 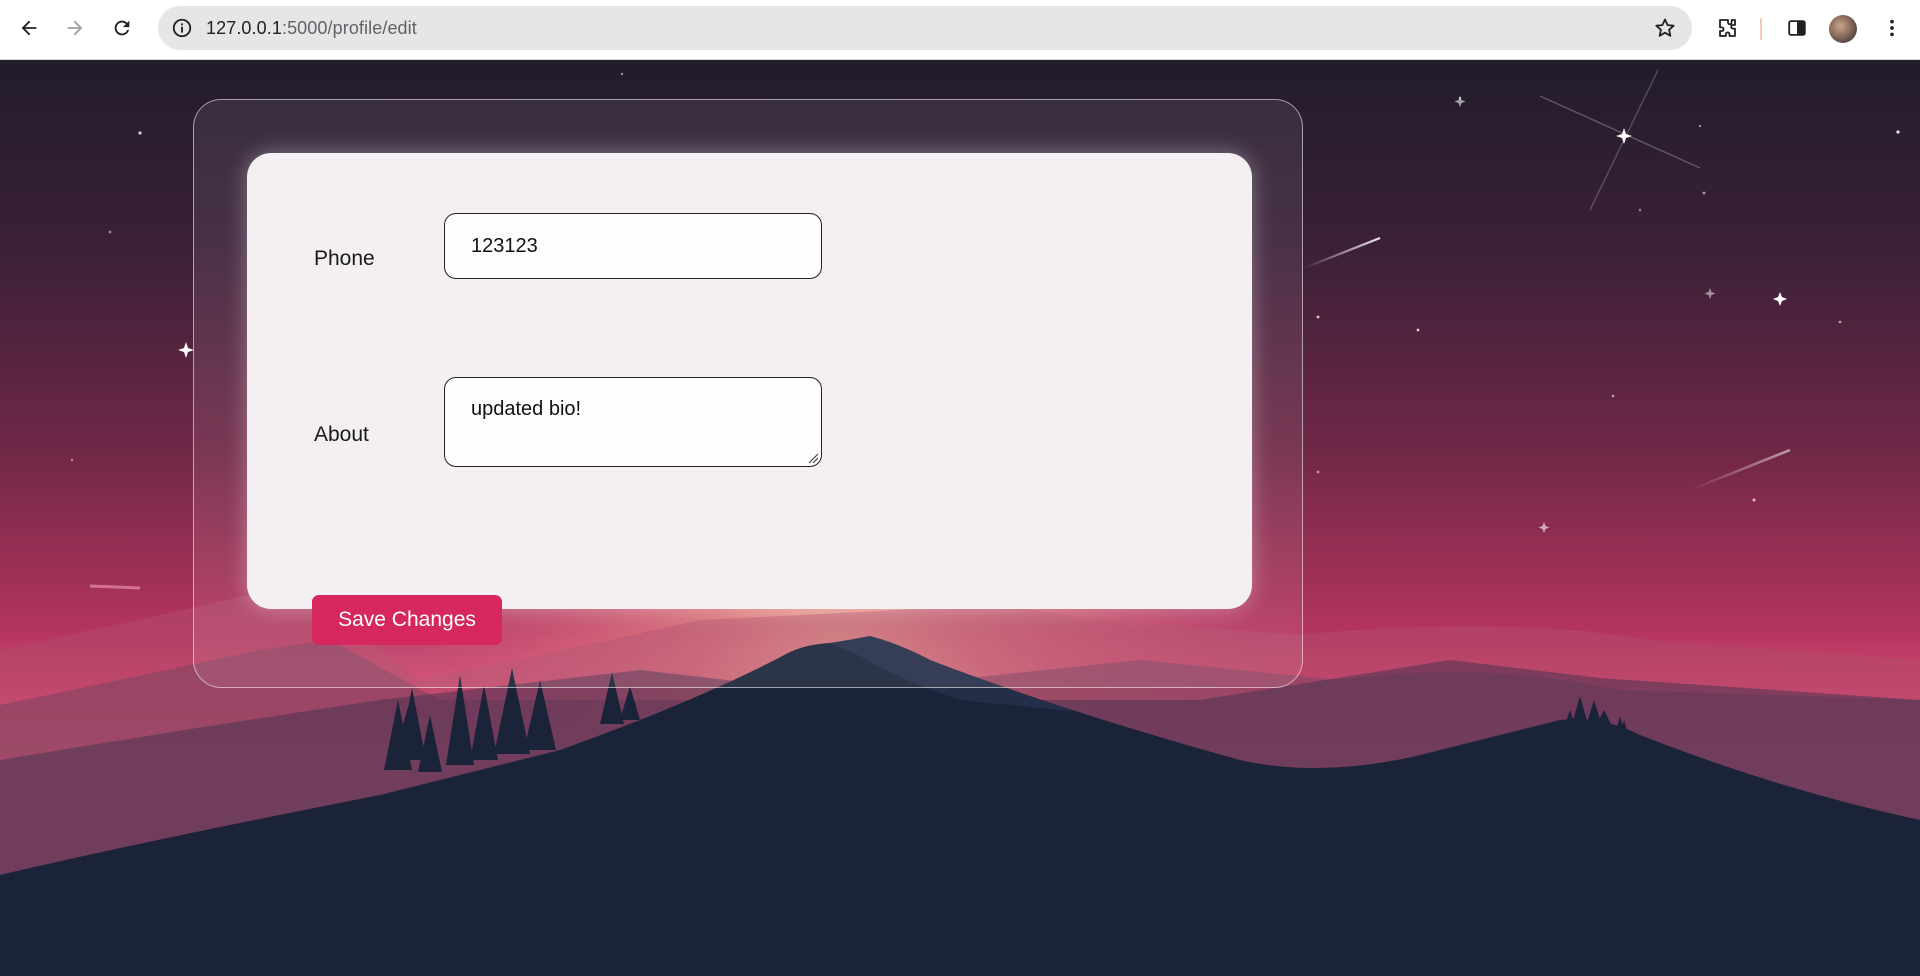 I want to click on browser-toolbar: 127.0.0.1:5000/profile/edit, so click(x=960, y=30).